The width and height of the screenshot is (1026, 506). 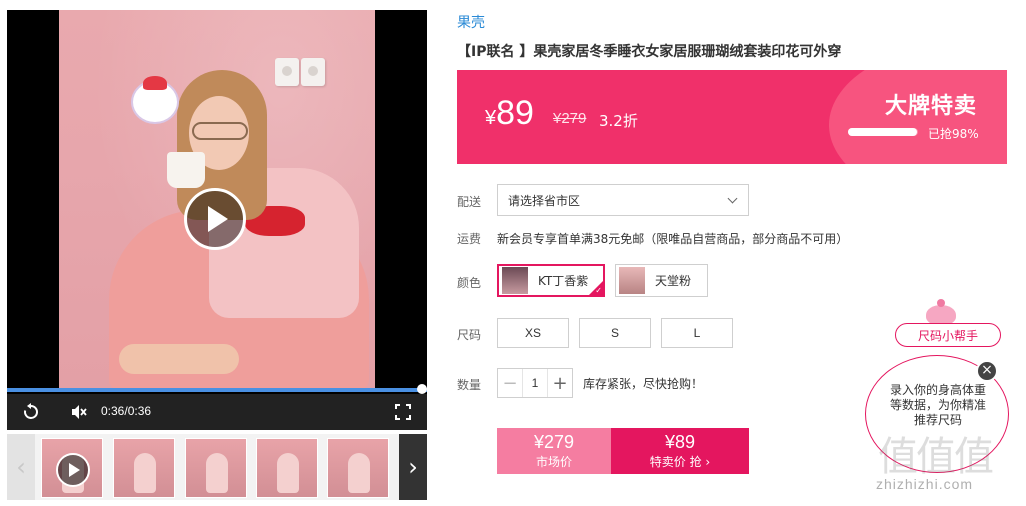 What do you see at coordinates (732, 198) in the screenshot?
I see `chevron-down-icon` at bounding box center [732, 198].